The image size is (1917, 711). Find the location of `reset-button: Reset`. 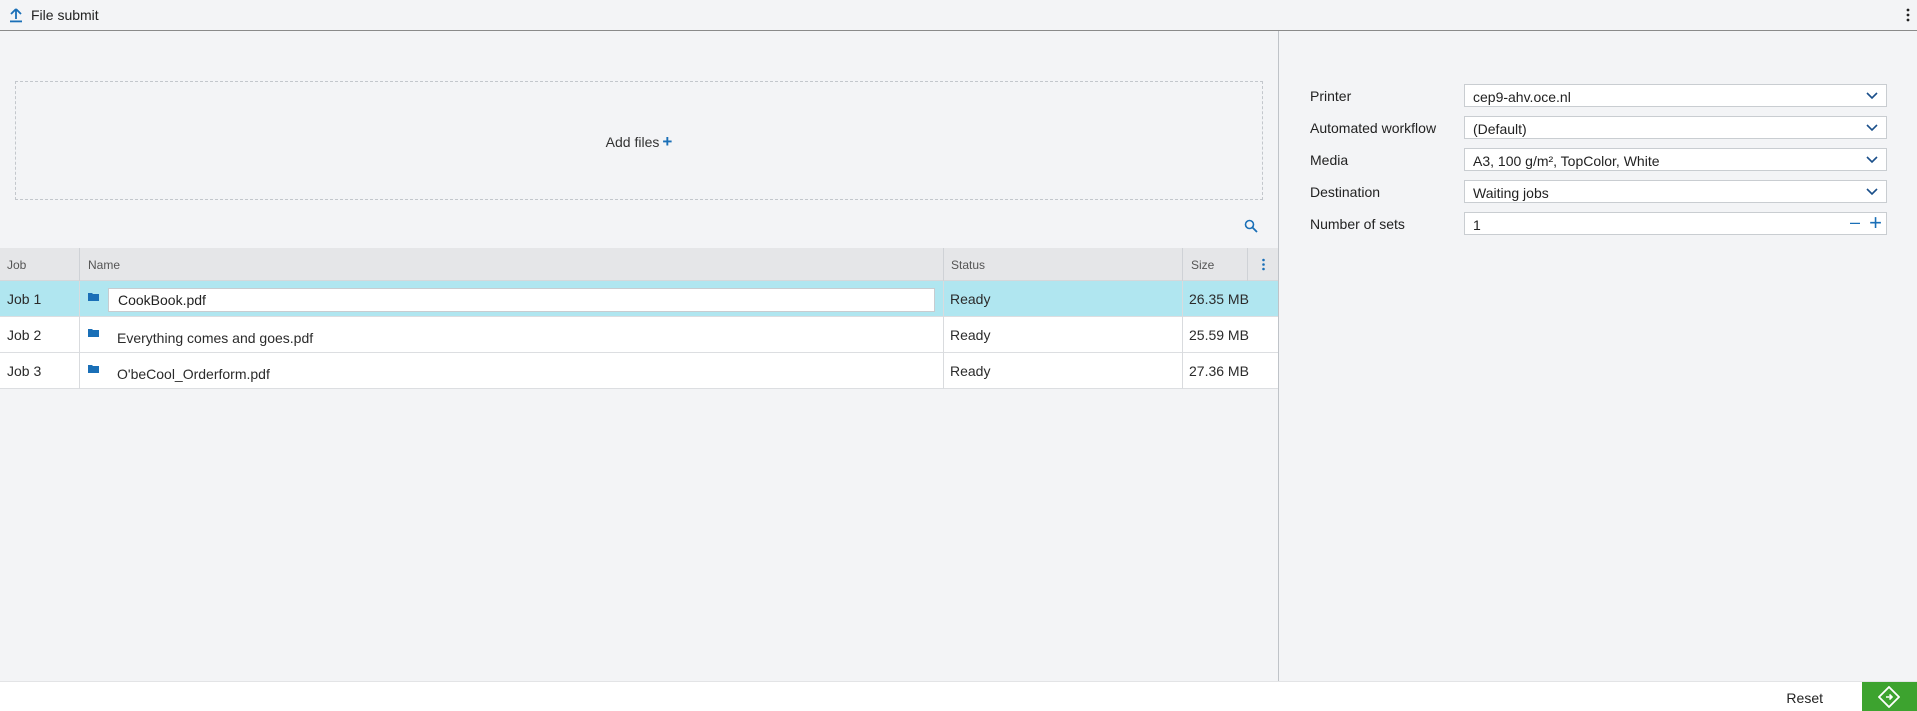

reset-button: Reset is located at coordinates (1804, 698).